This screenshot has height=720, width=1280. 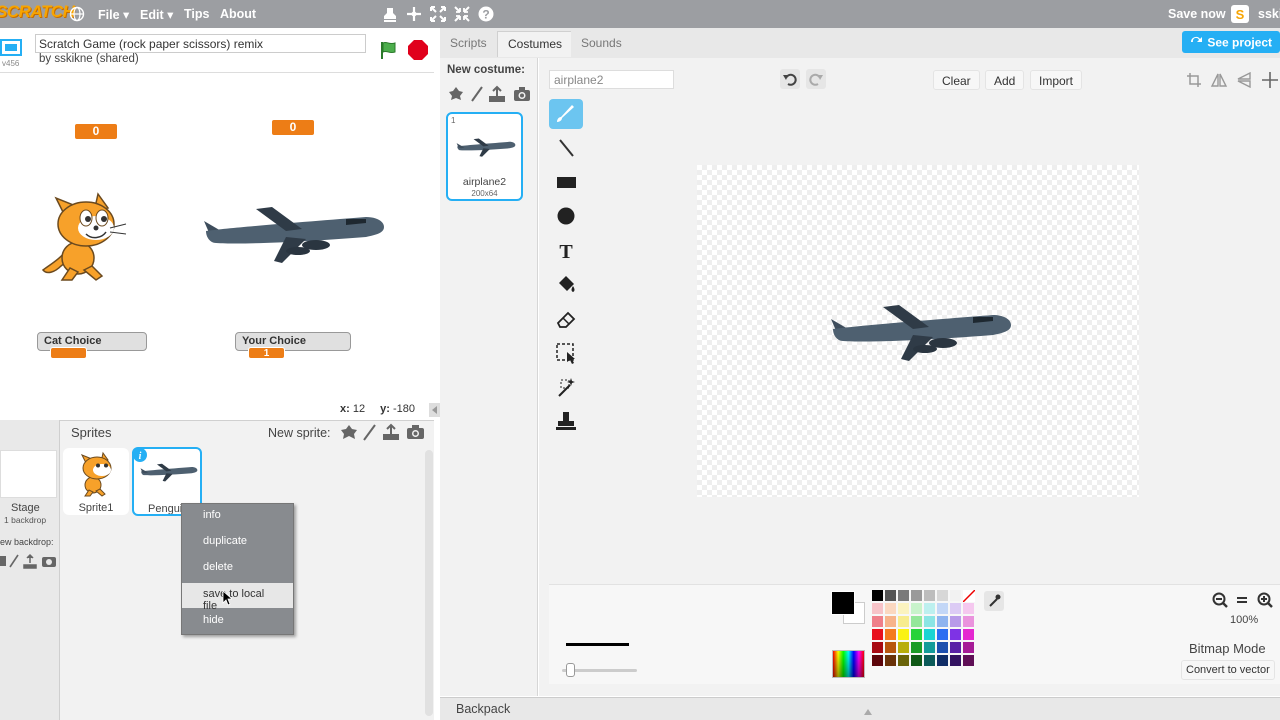 What do you see at coordinates (956, 80) in the screenshot?
I see `clear-button: Clear` at bounding box center [956, 80].